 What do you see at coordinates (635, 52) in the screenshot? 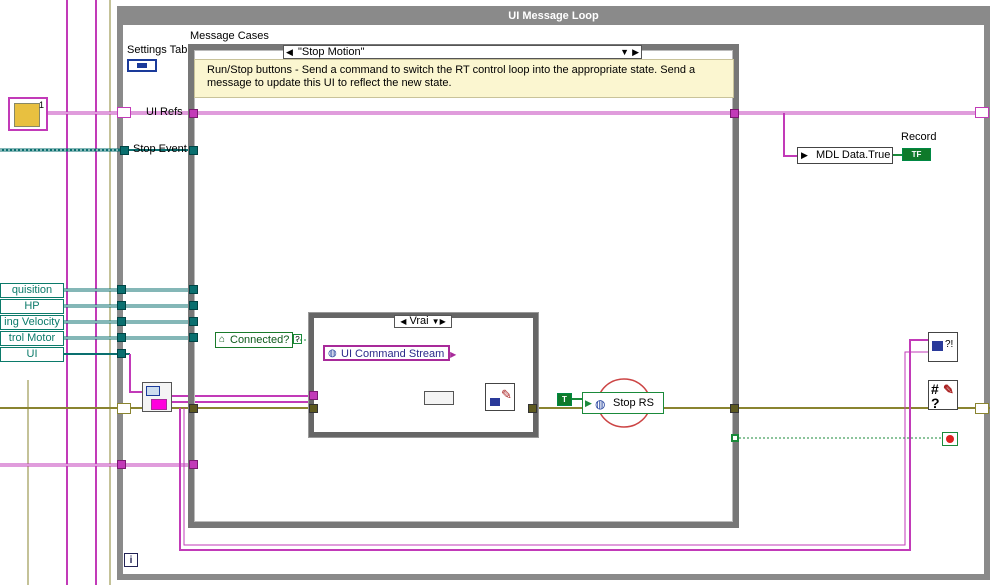
I see `selector-right-arrow-icon: ▶` at bounding box center [635, 52].